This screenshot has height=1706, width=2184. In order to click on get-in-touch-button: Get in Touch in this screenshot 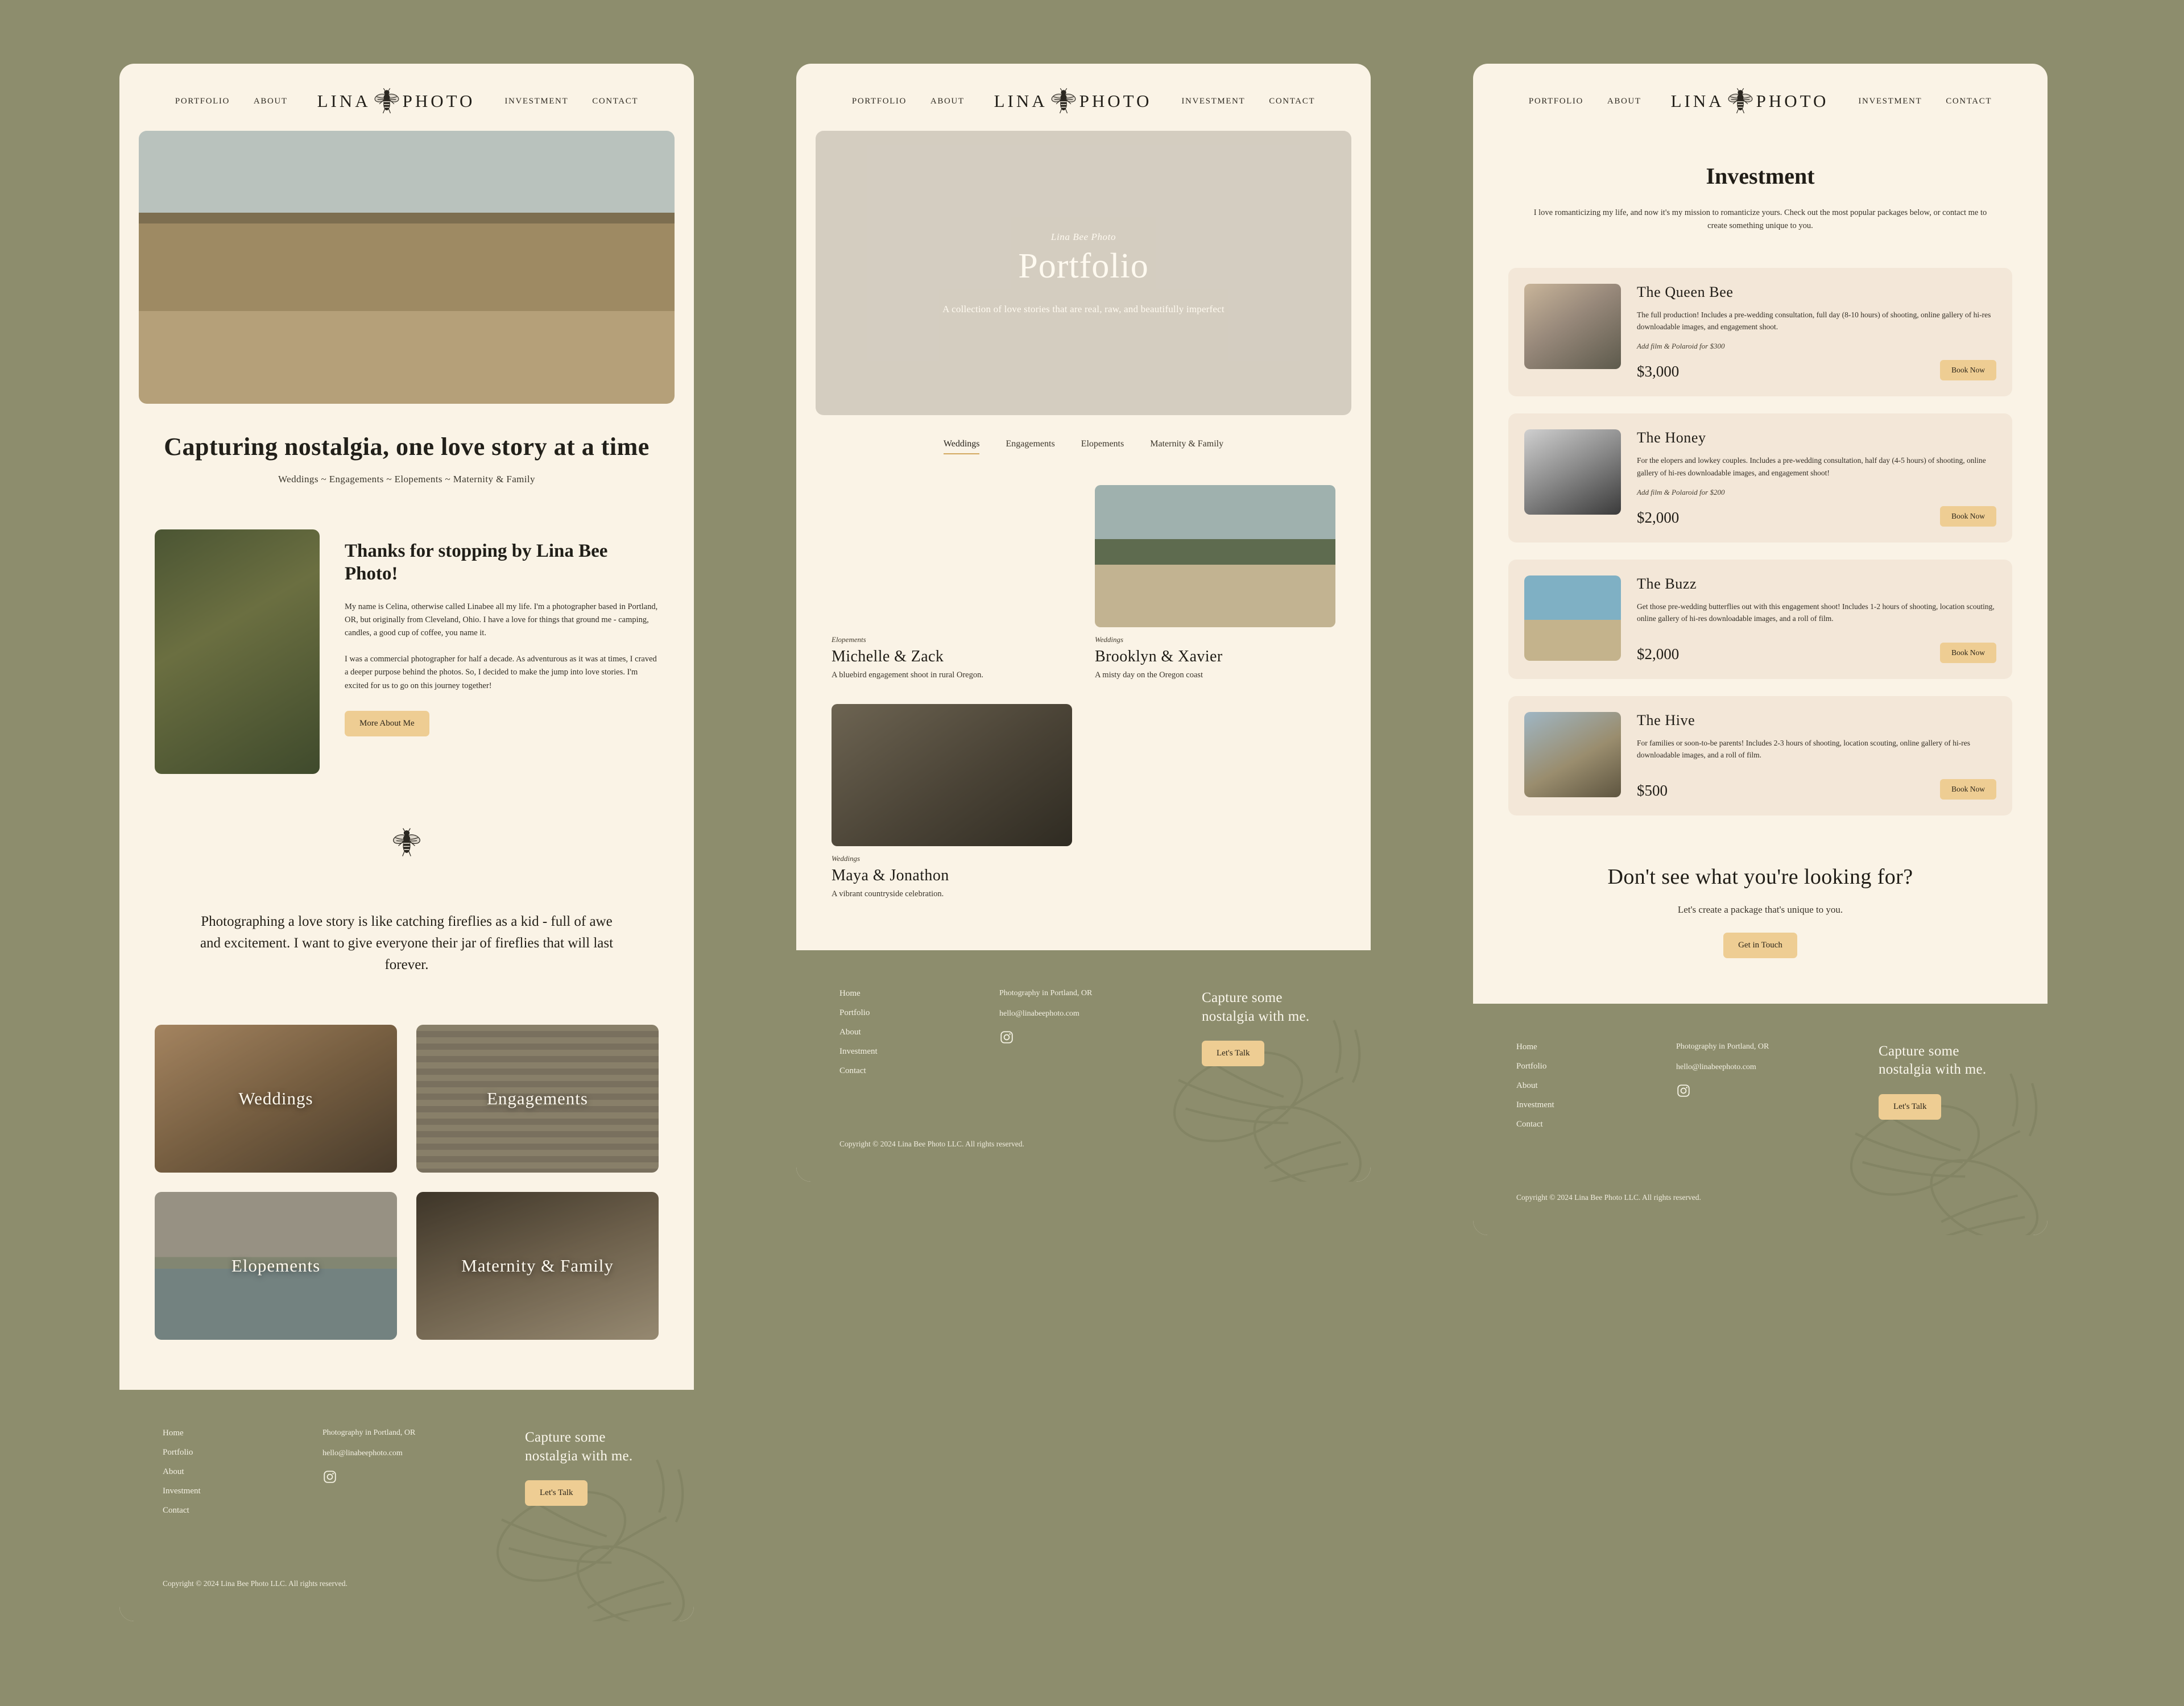, I will do `click(1760, 945)`.